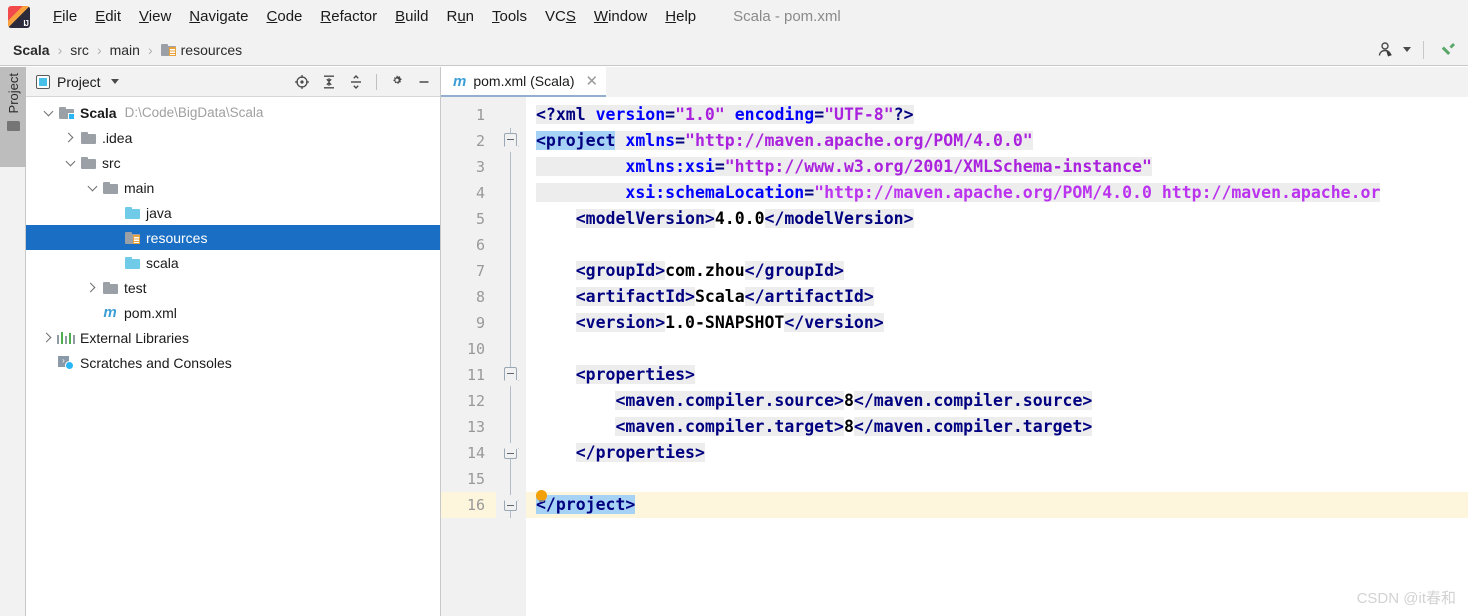 Image resolution: width=1468 pixels, height=616 pixels. I want to click on minimize-icon, so click(424, 82).